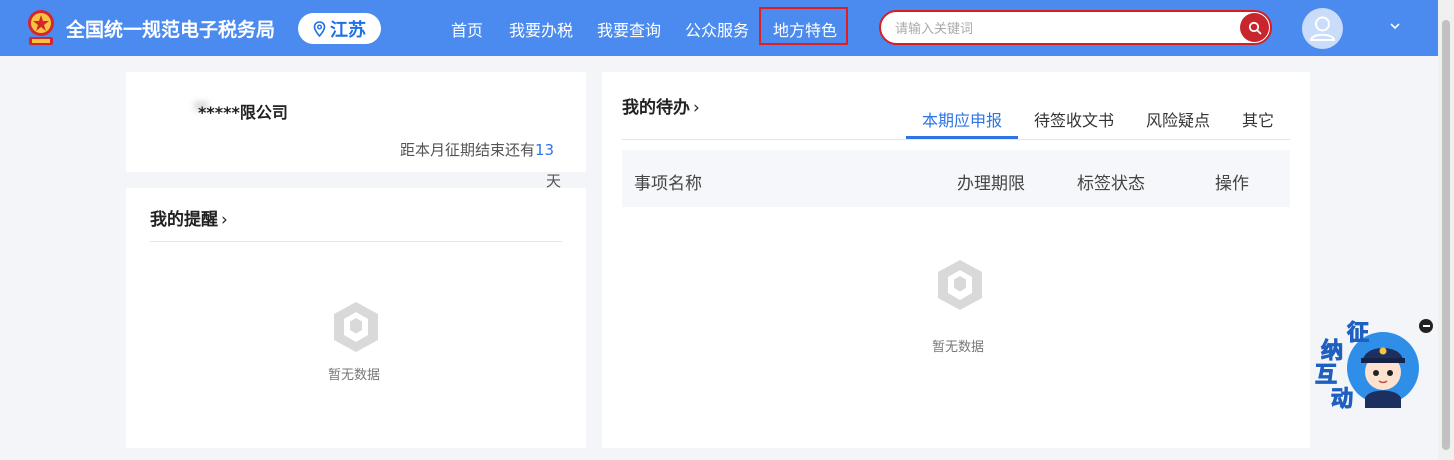 This screenshot has width=1454, height=460. Describe the element at coordinates (467, 29) in the screenshot. I see `nav-home: 首页` at that location.